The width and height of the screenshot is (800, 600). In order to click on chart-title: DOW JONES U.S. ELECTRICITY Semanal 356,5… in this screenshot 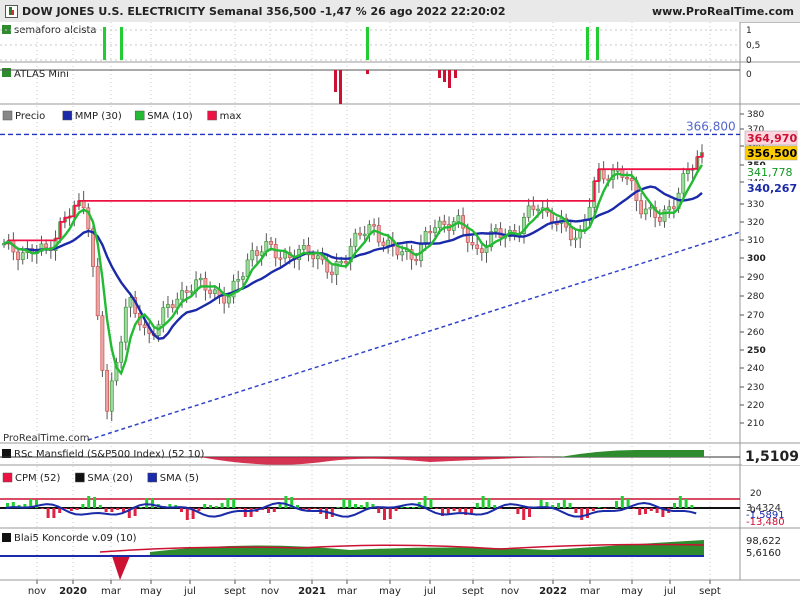, I will do `click(264, 11)`.